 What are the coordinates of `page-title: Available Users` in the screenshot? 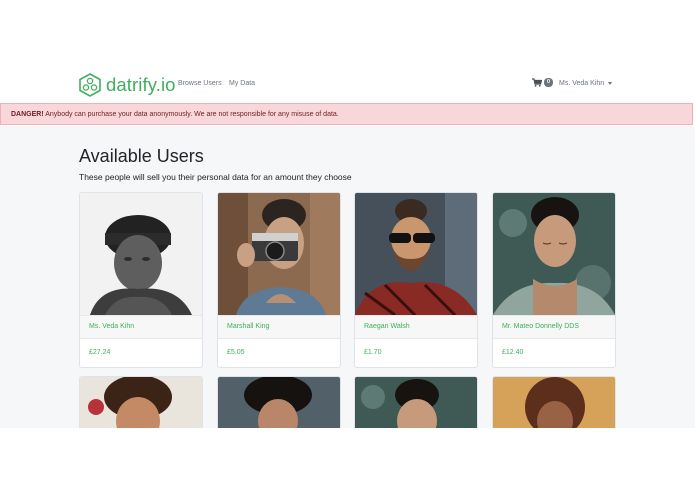 It's located at (141, 156).